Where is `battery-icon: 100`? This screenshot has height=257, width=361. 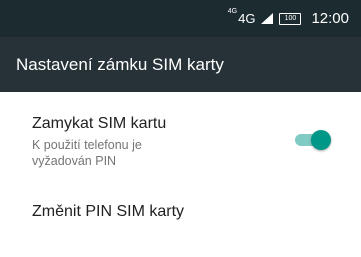 battery-icon: 100 is located at coordinates (290, 18).